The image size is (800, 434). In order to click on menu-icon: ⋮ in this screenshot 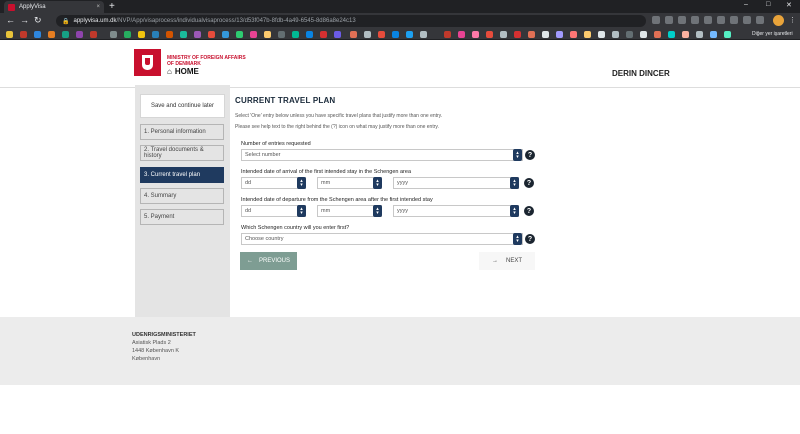, I will do `click(792, 20)`.